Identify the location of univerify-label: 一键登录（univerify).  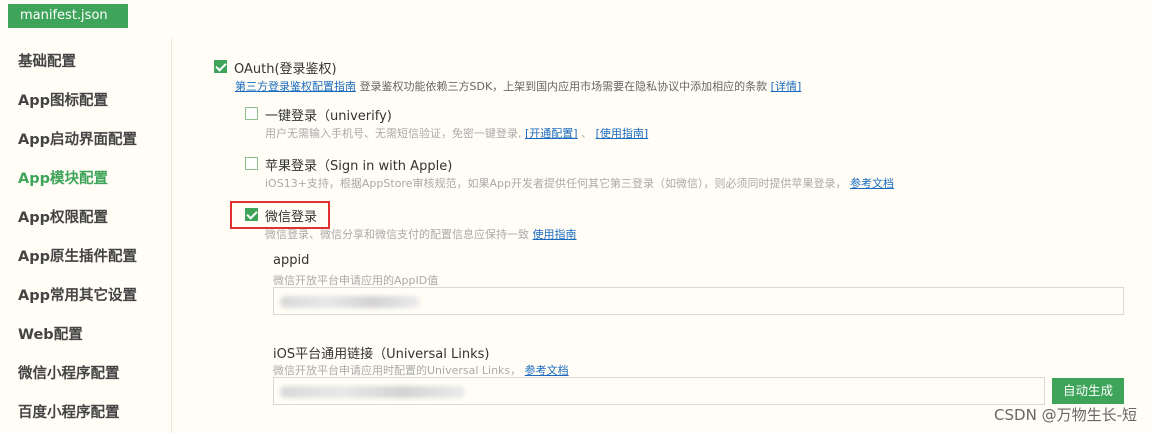
(328, 116).